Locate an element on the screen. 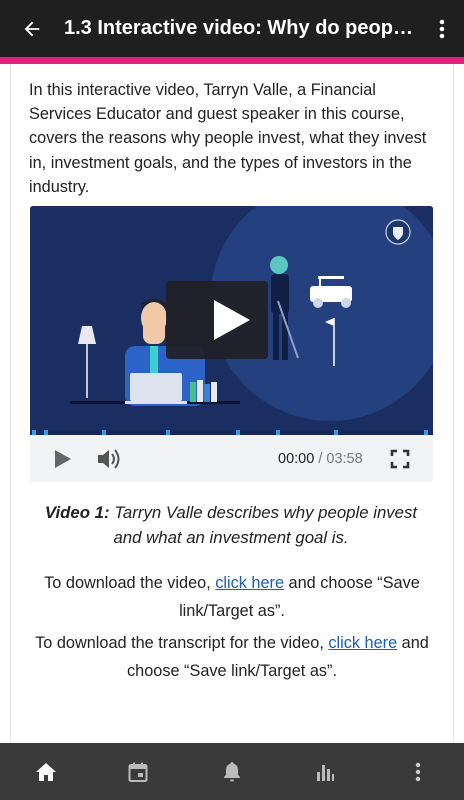 The image size is (464, 800). current-time: 00:00 is located at coordinates (296, 459).